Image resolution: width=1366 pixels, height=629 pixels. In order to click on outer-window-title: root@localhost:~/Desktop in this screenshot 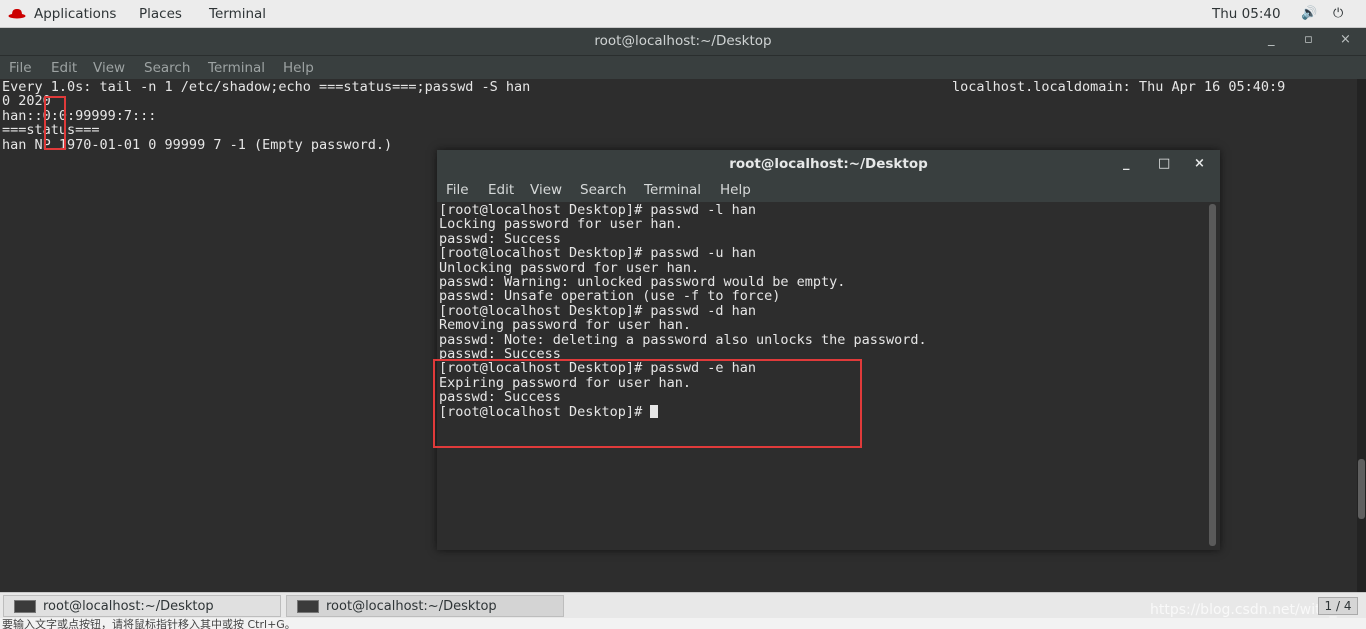, I will do `click(683, 41)`.